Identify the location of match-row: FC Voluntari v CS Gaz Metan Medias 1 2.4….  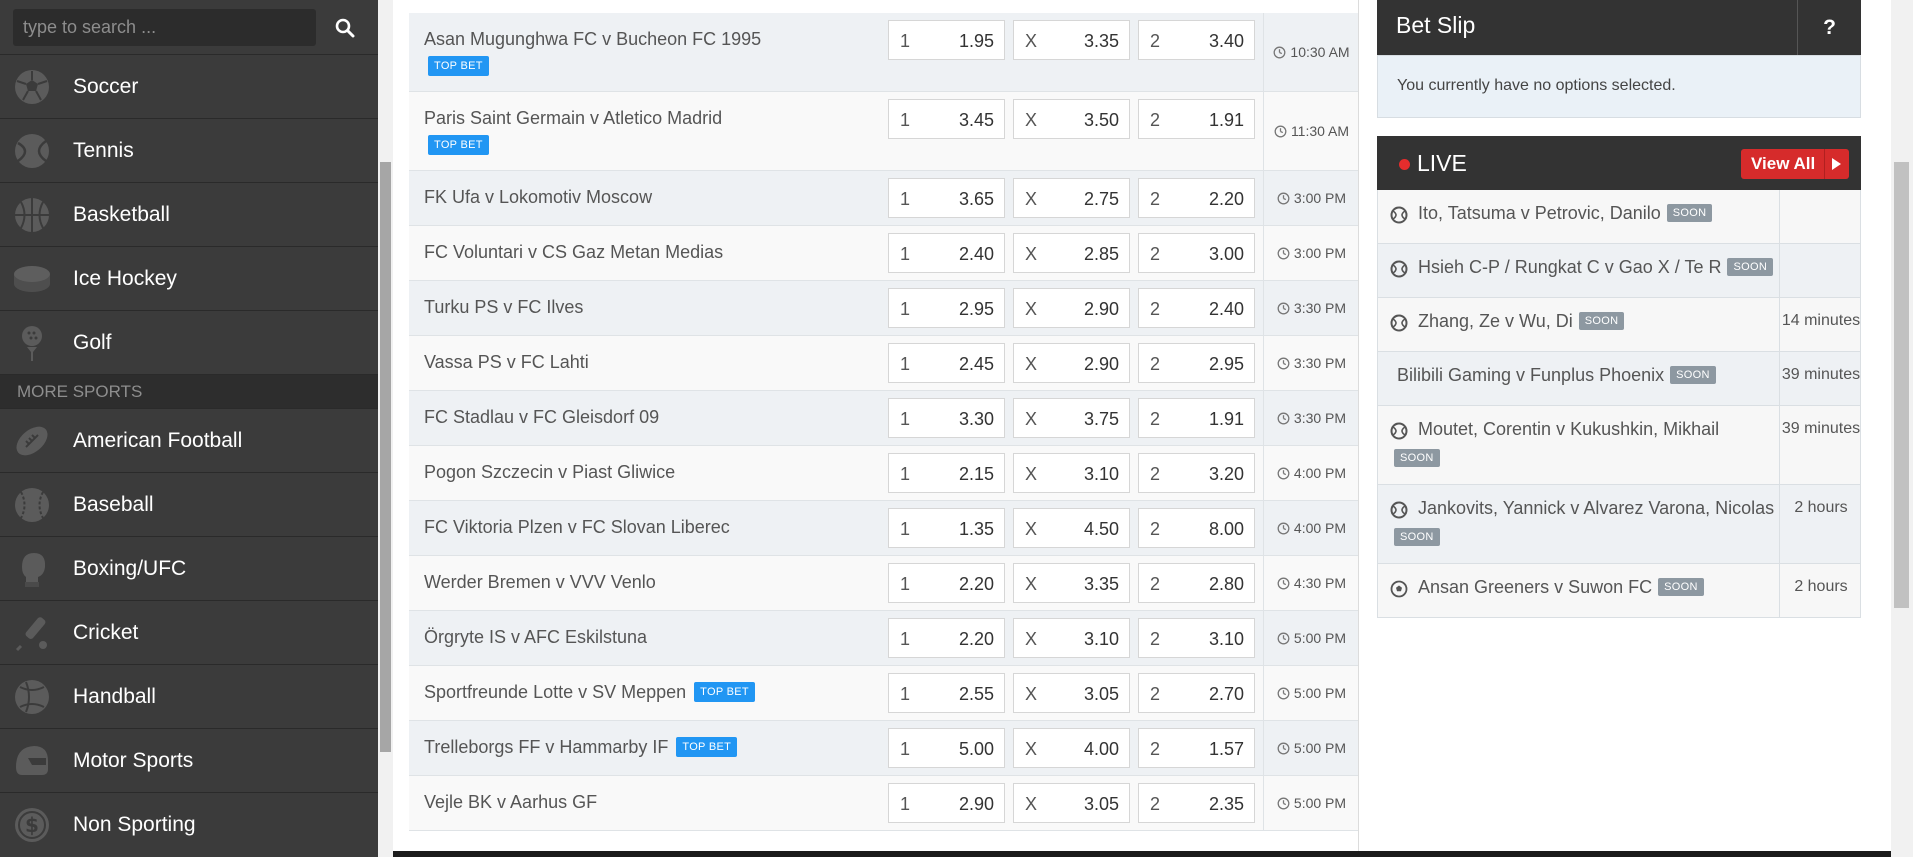
(883, 253).